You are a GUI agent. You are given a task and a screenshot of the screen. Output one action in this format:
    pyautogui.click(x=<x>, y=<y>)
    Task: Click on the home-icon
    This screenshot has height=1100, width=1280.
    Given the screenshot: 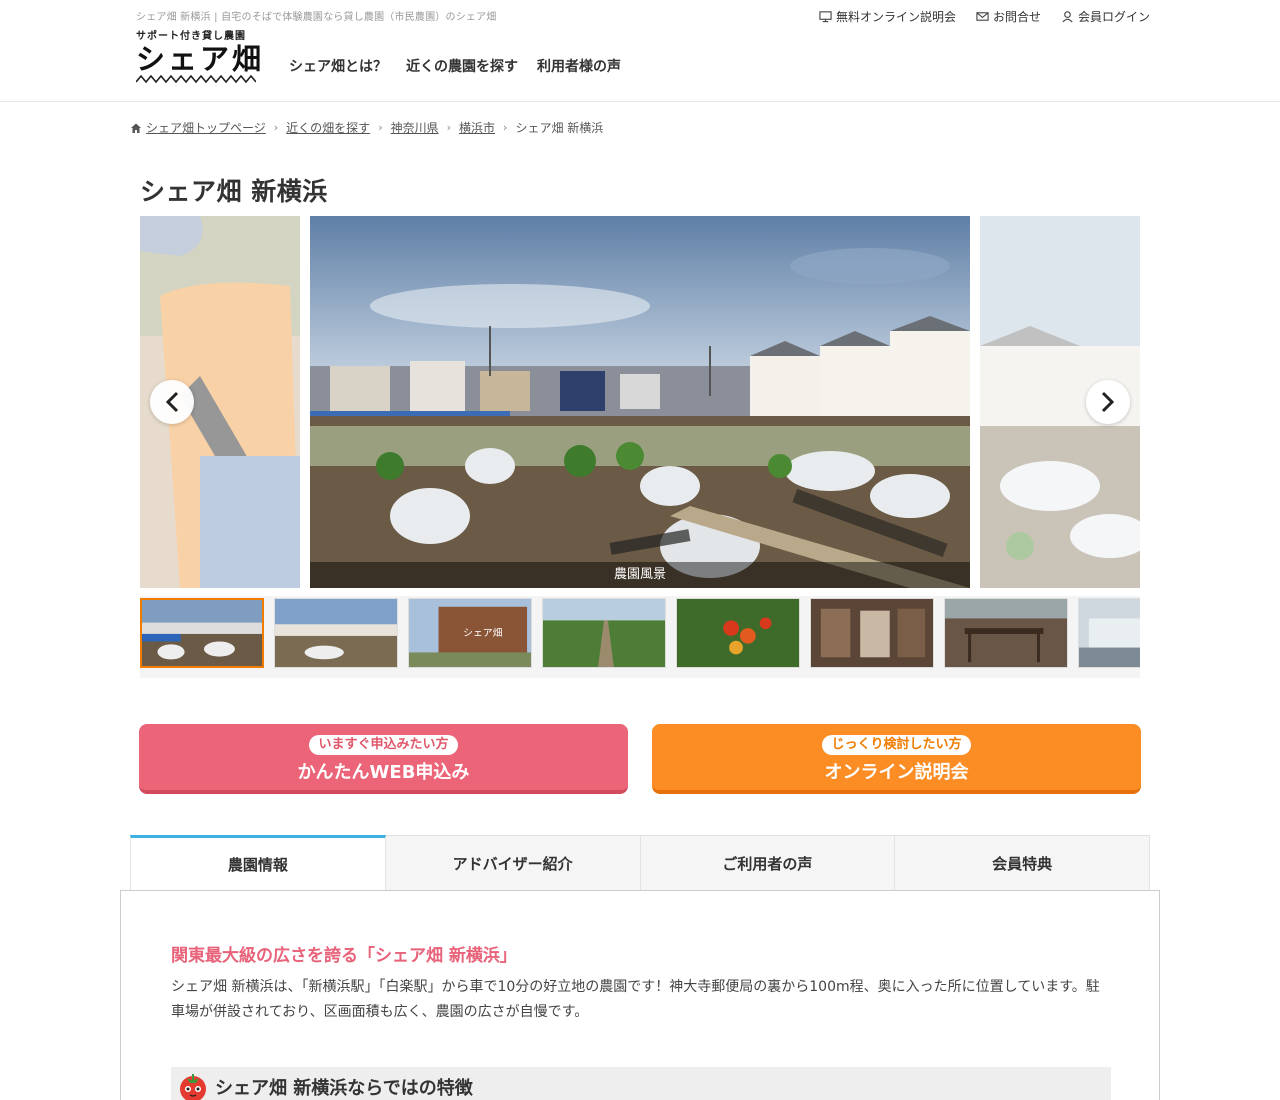 What is the action you would take?
    pyautogui.click(x=136, y=128)
    